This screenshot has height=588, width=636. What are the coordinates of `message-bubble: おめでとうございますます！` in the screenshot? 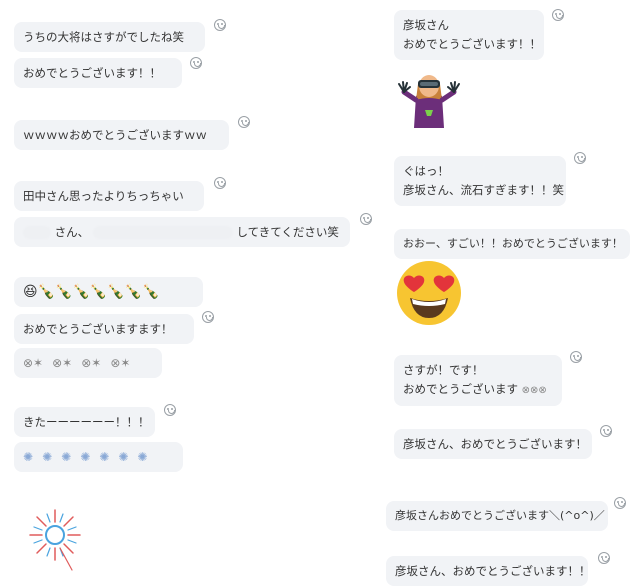 It's located at (104, 329).